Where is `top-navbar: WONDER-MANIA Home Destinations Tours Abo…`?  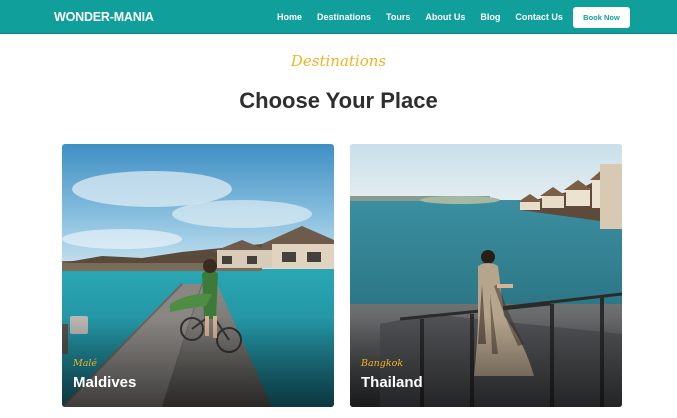
top-navbar: WONDER-MANIA Home Destinations Tours Abo… is located at coordinates (338, 17).